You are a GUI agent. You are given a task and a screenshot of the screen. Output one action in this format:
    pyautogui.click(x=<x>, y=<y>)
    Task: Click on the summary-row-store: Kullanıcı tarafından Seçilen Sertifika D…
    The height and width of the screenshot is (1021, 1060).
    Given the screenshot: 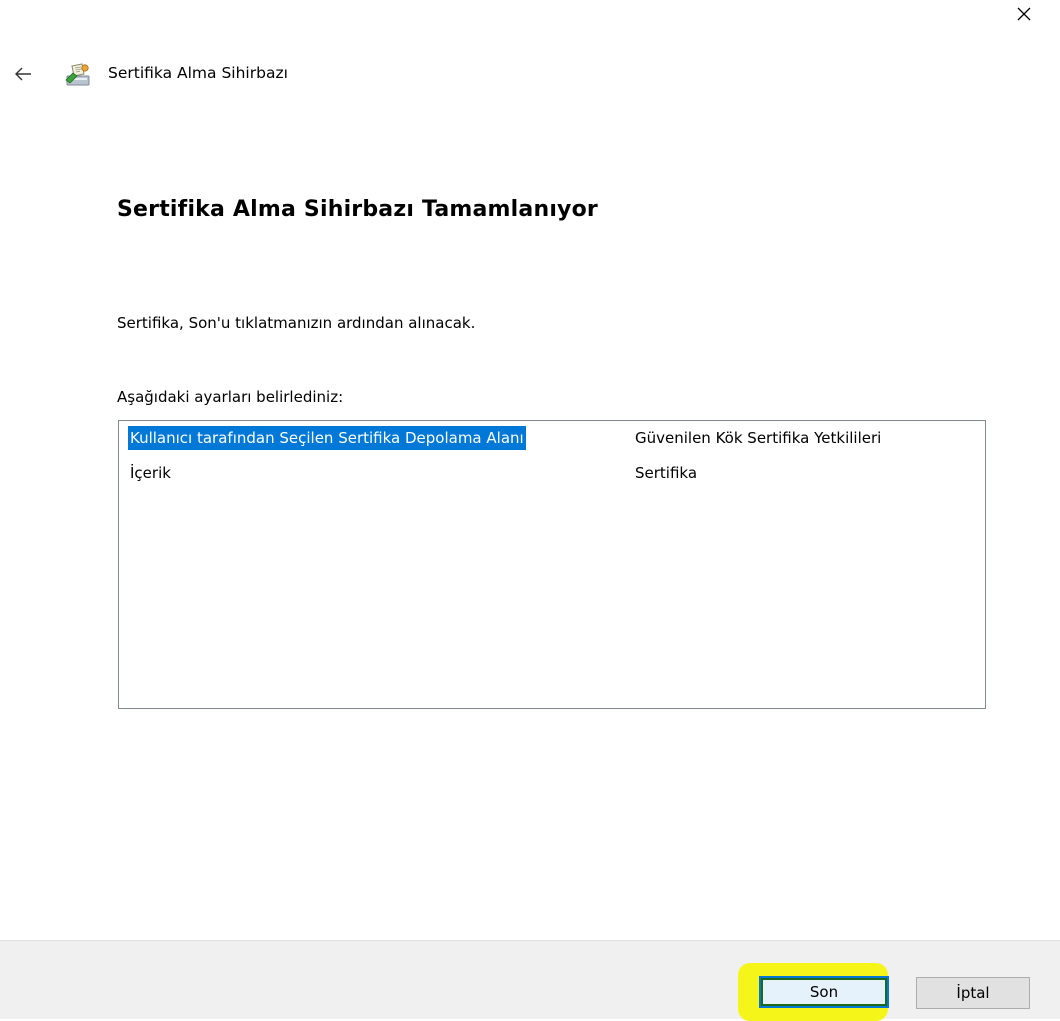 What is the action you would take?
    pyautogui.click(x=552, y=437)
    